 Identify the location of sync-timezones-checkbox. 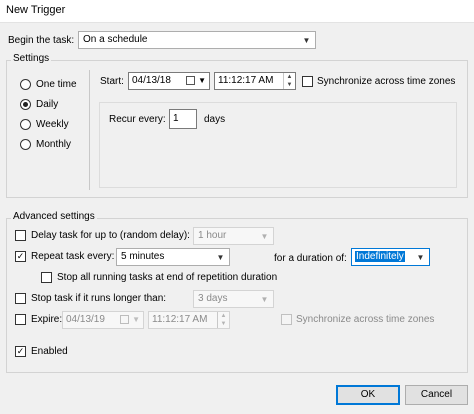
(307, 81).